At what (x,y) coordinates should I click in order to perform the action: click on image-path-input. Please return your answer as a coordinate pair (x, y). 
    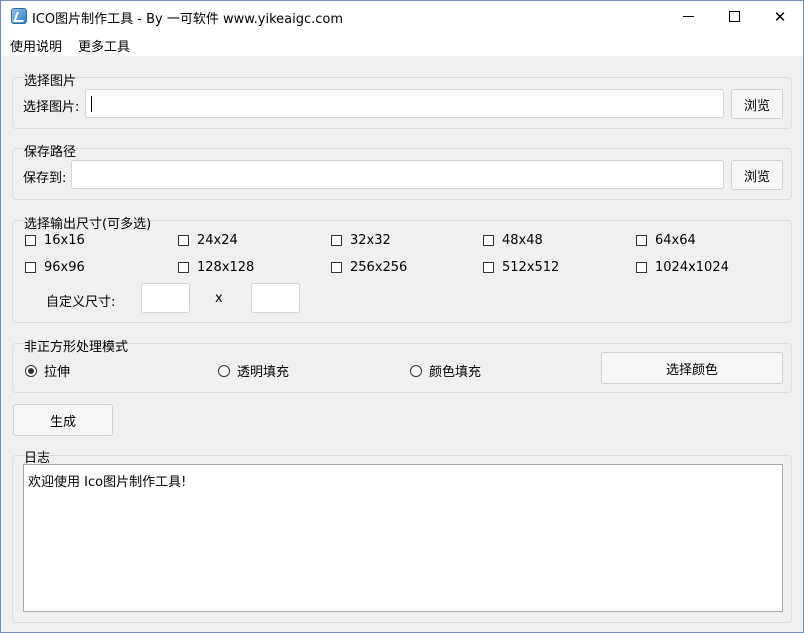
    Looking at the image, I should click on (404, 103).